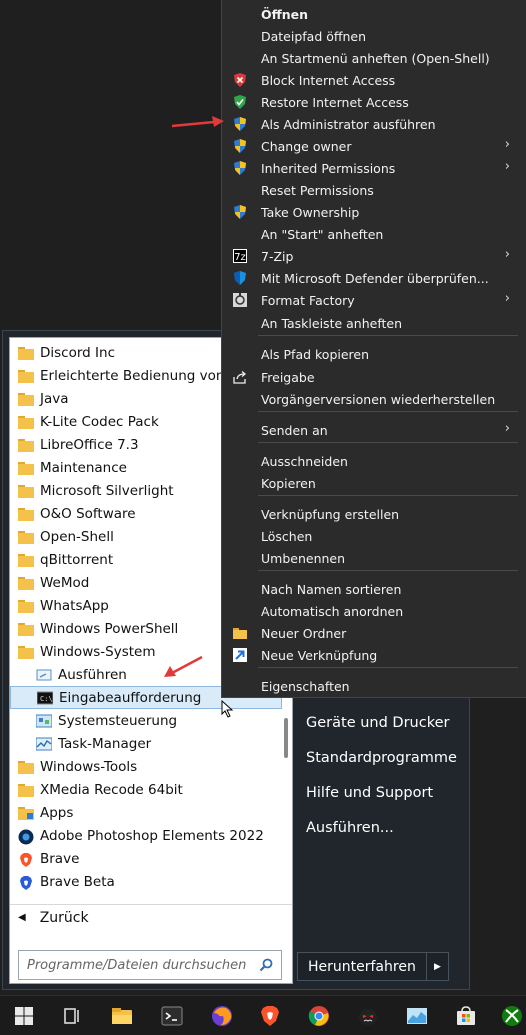  What do you see at coordinates (44, 675) in the screenshot?
I see `run-icon` at bounding box center [44, 675].